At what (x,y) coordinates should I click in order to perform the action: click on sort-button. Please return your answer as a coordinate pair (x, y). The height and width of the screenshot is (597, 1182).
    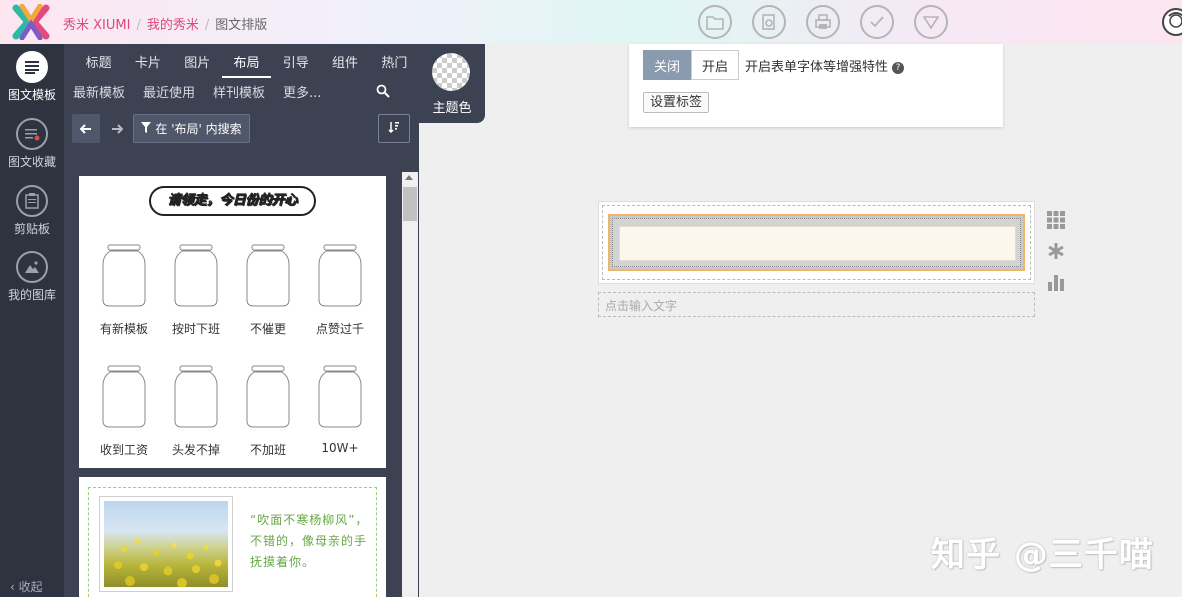
    Looking at the image, I should click on (394, 128).